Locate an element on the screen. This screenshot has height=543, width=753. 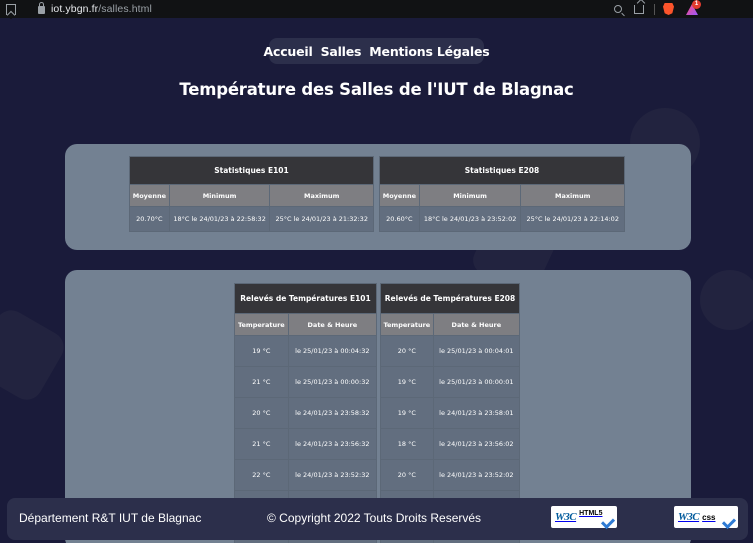
stat-maximum: 25°C le 24/01/23 à 22:14:02 is located at coordinates (572, 219).